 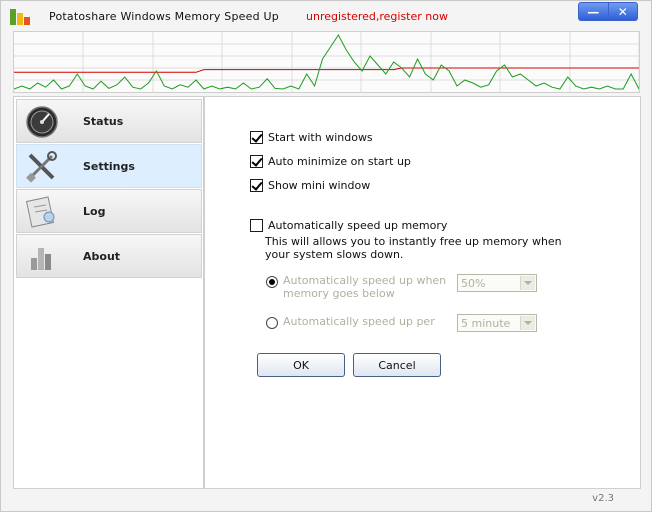 I want to click on auto-speed-up-label: Automatically speed up memory, so click(x=358, y=225).